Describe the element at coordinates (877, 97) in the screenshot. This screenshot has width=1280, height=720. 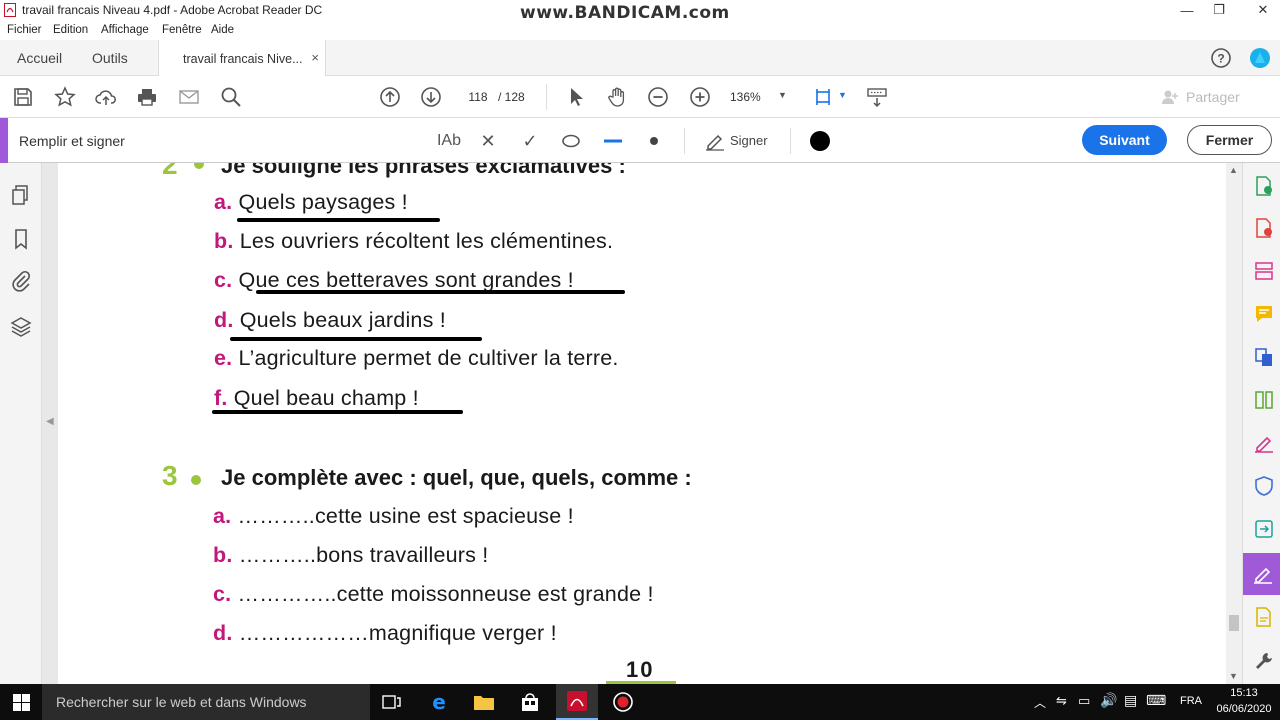
I see `keyboard-scroll-icon` at that location.